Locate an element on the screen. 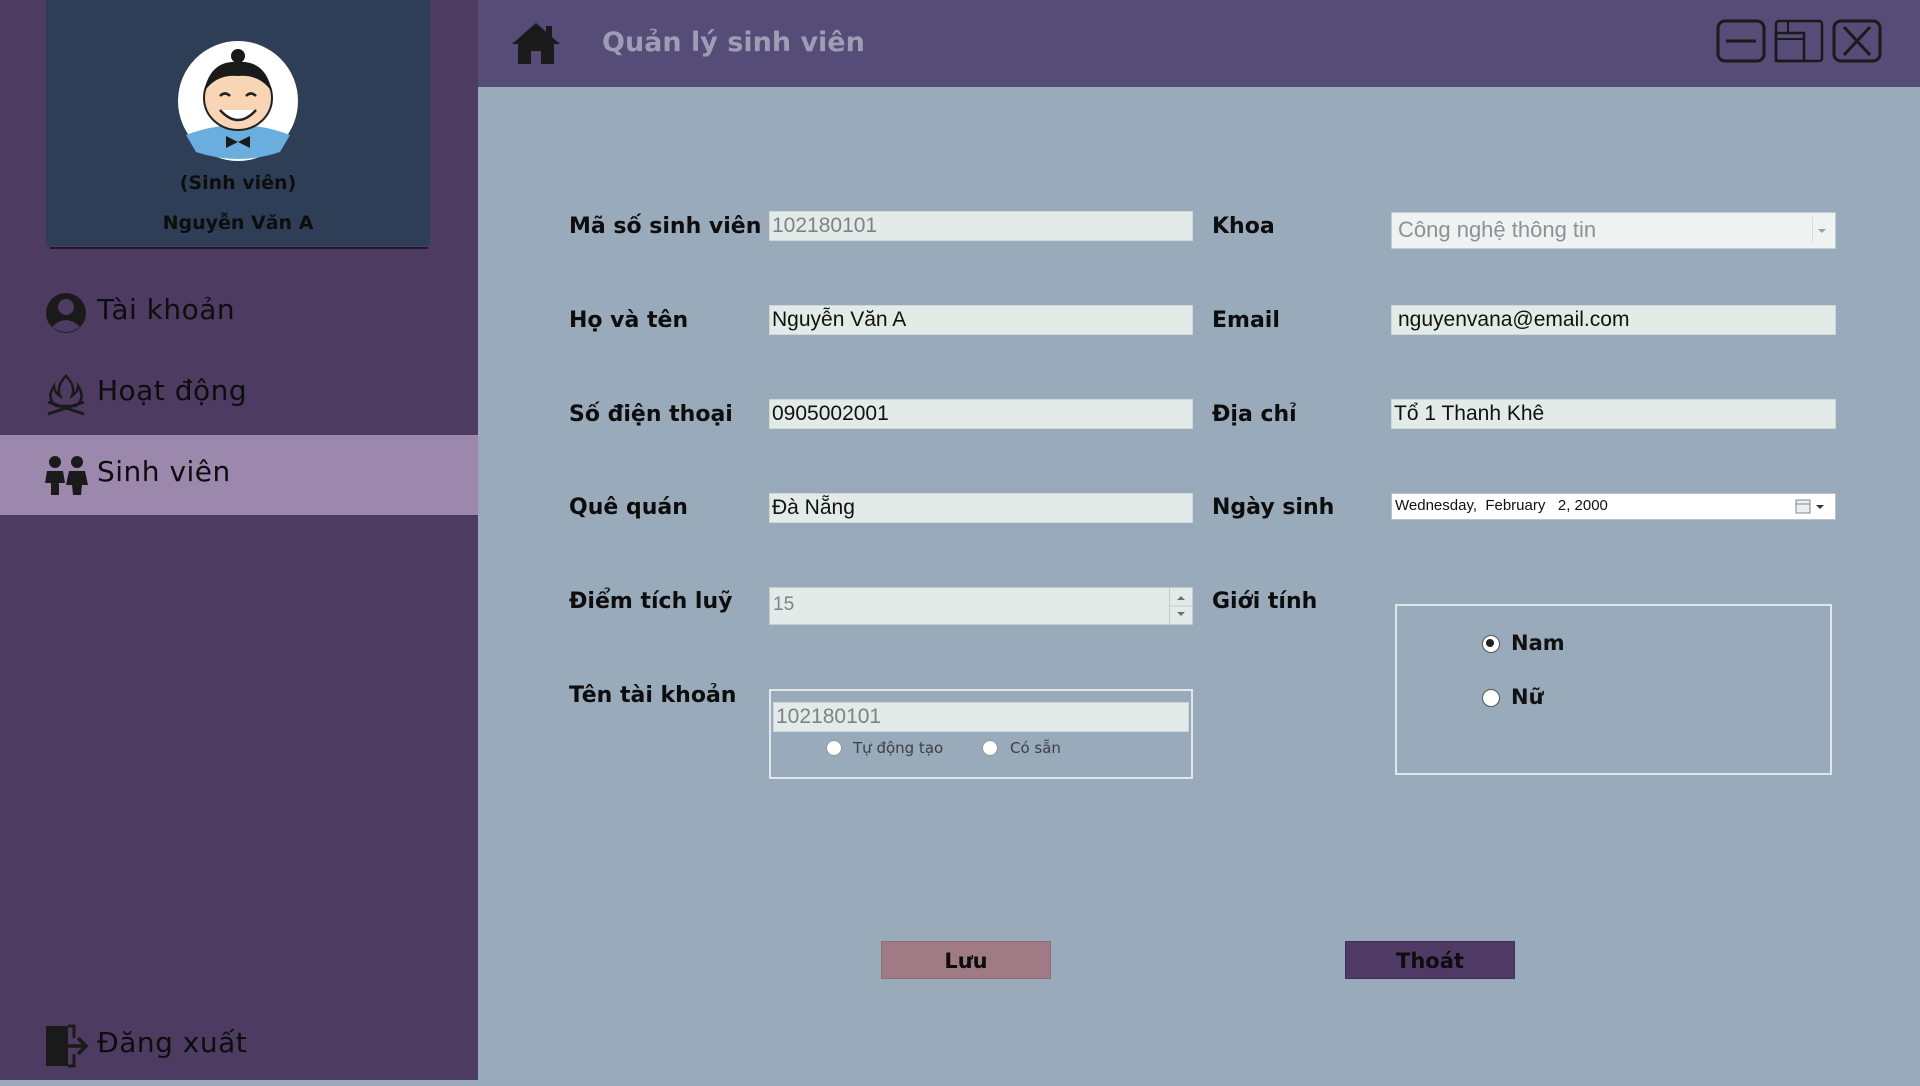 The width and height of the screenshot is (1920, 1086). birthday-picker: Wednesday, February 2, 2000 is located at coordinates (1613, 506).